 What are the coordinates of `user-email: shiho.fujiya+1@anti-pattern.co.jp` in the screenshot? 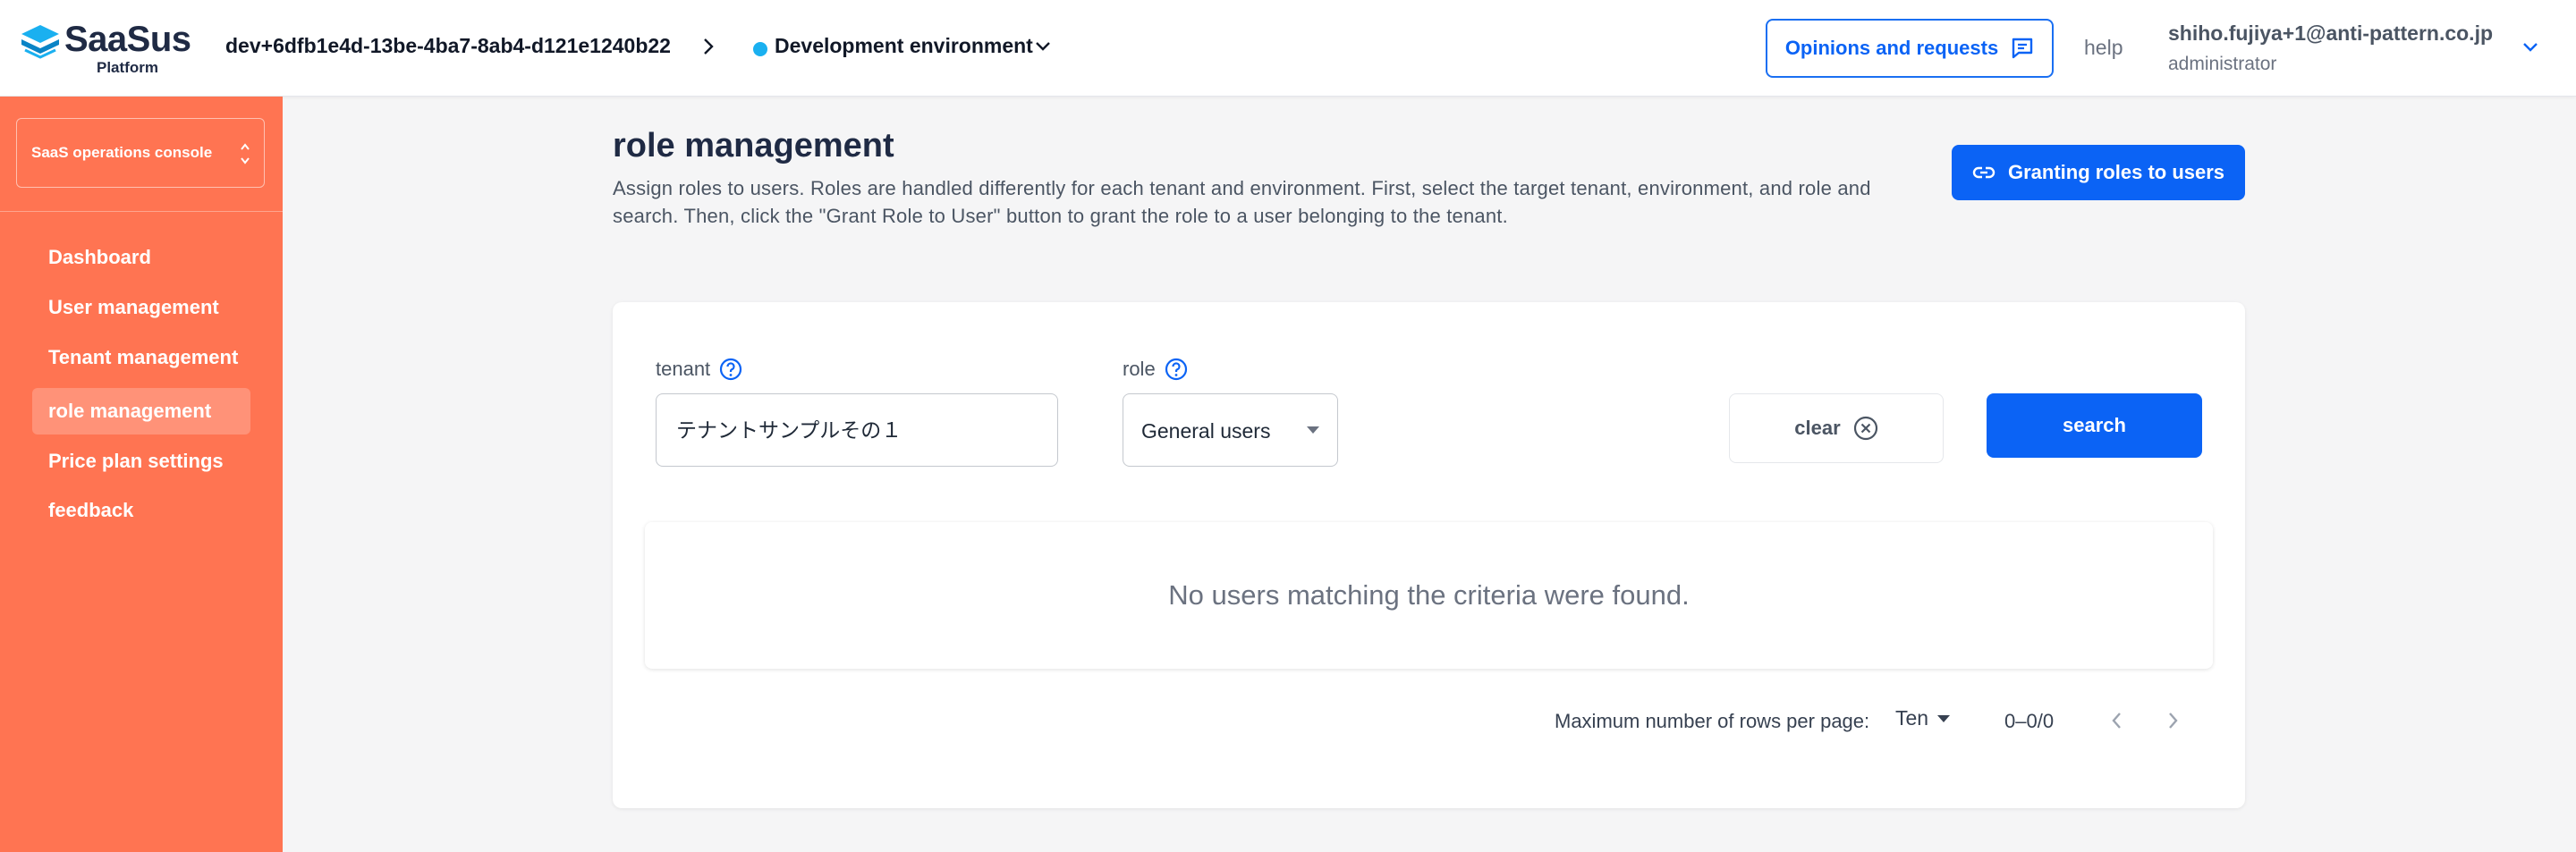 It's located at (2330, 33).